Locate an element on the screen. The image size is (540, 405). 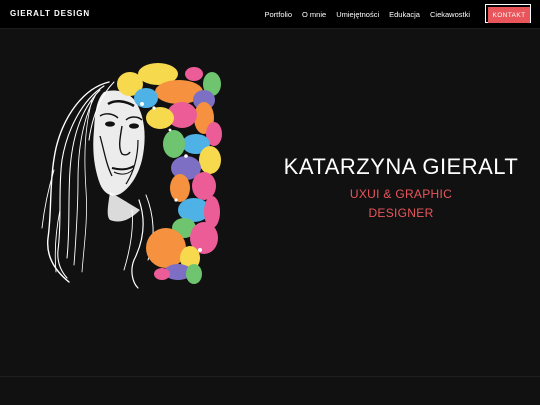
nav-item-education: Edukacja is located at coordinates (404, 14).